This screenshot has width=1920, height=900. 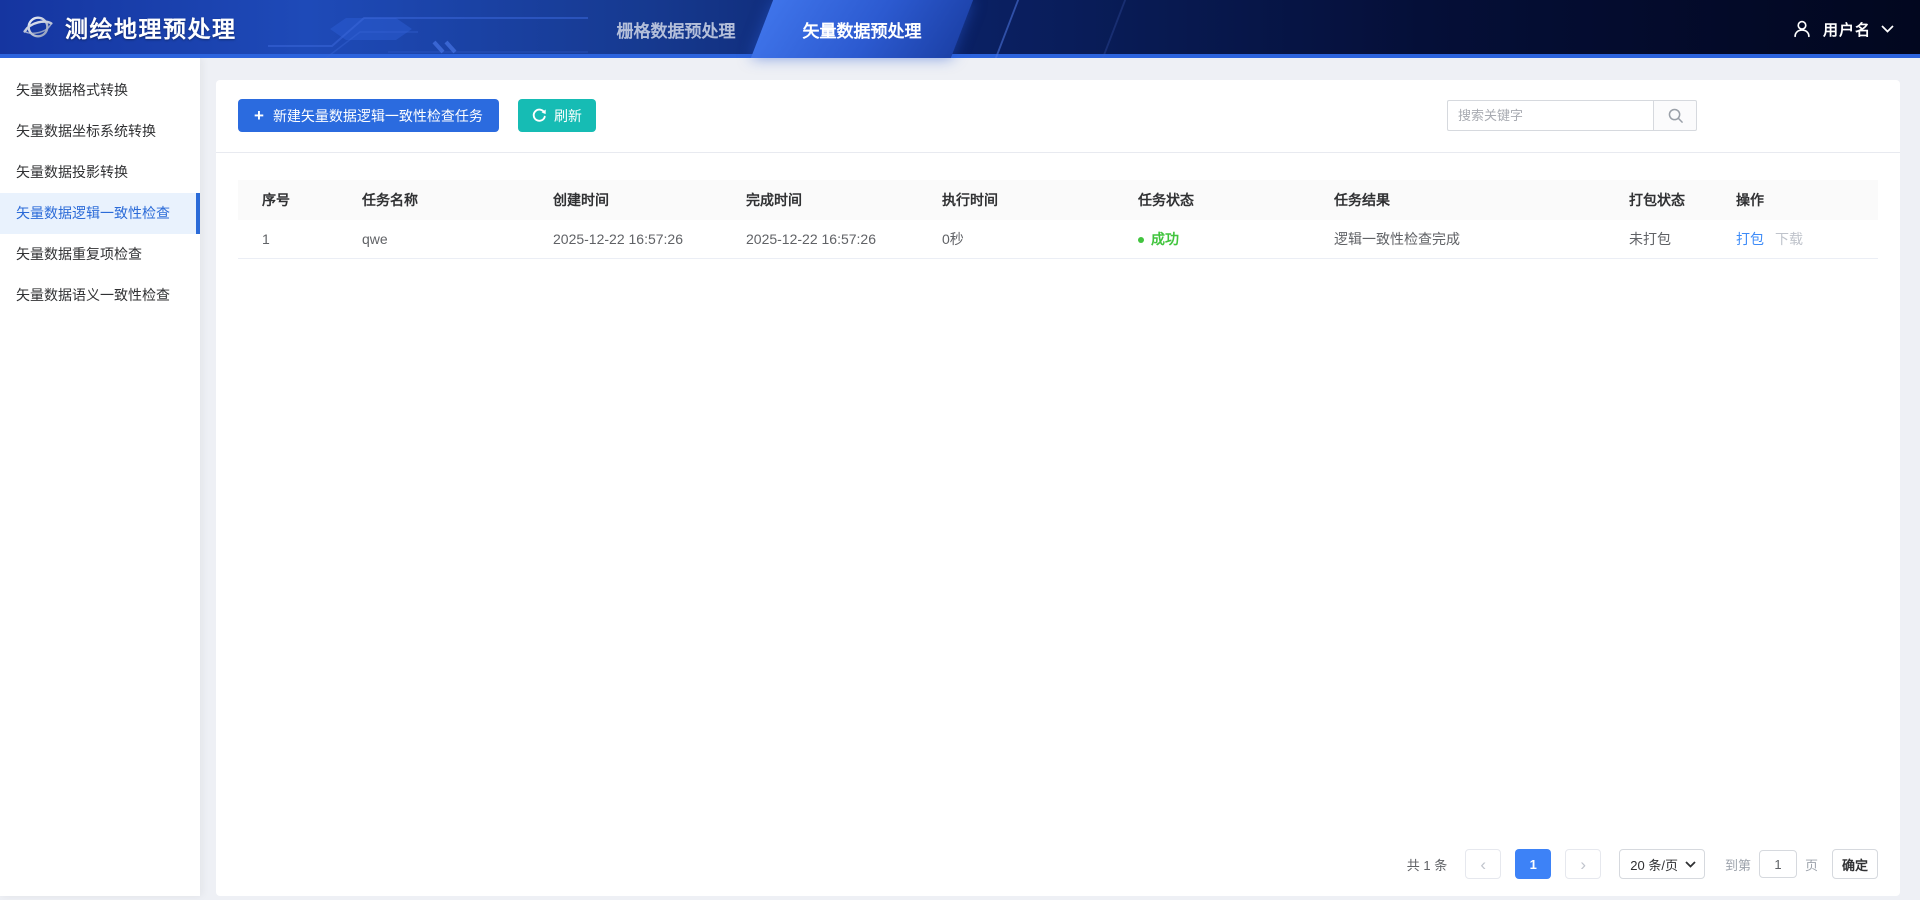 I want to click on pagination: 共 1 条 ‹ 1 › 20 条/页 到第 页 确定, so click(x=1058, y=872).